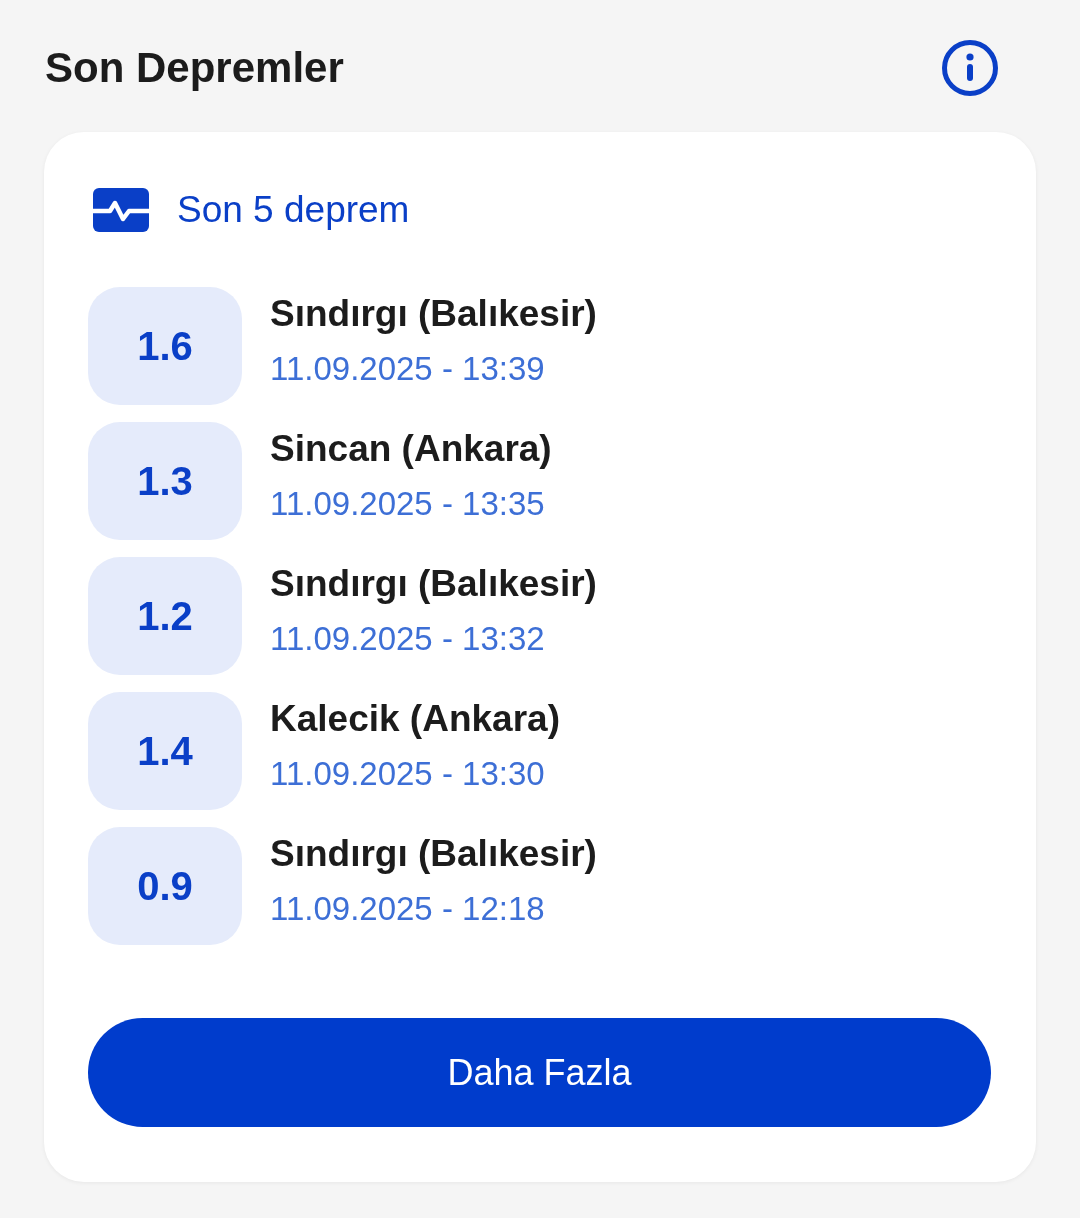 This screenshot has width=1080, height=1218. Describe the element at coordinates (970, 68) in the screenshot. I see `info-icon` at that location.